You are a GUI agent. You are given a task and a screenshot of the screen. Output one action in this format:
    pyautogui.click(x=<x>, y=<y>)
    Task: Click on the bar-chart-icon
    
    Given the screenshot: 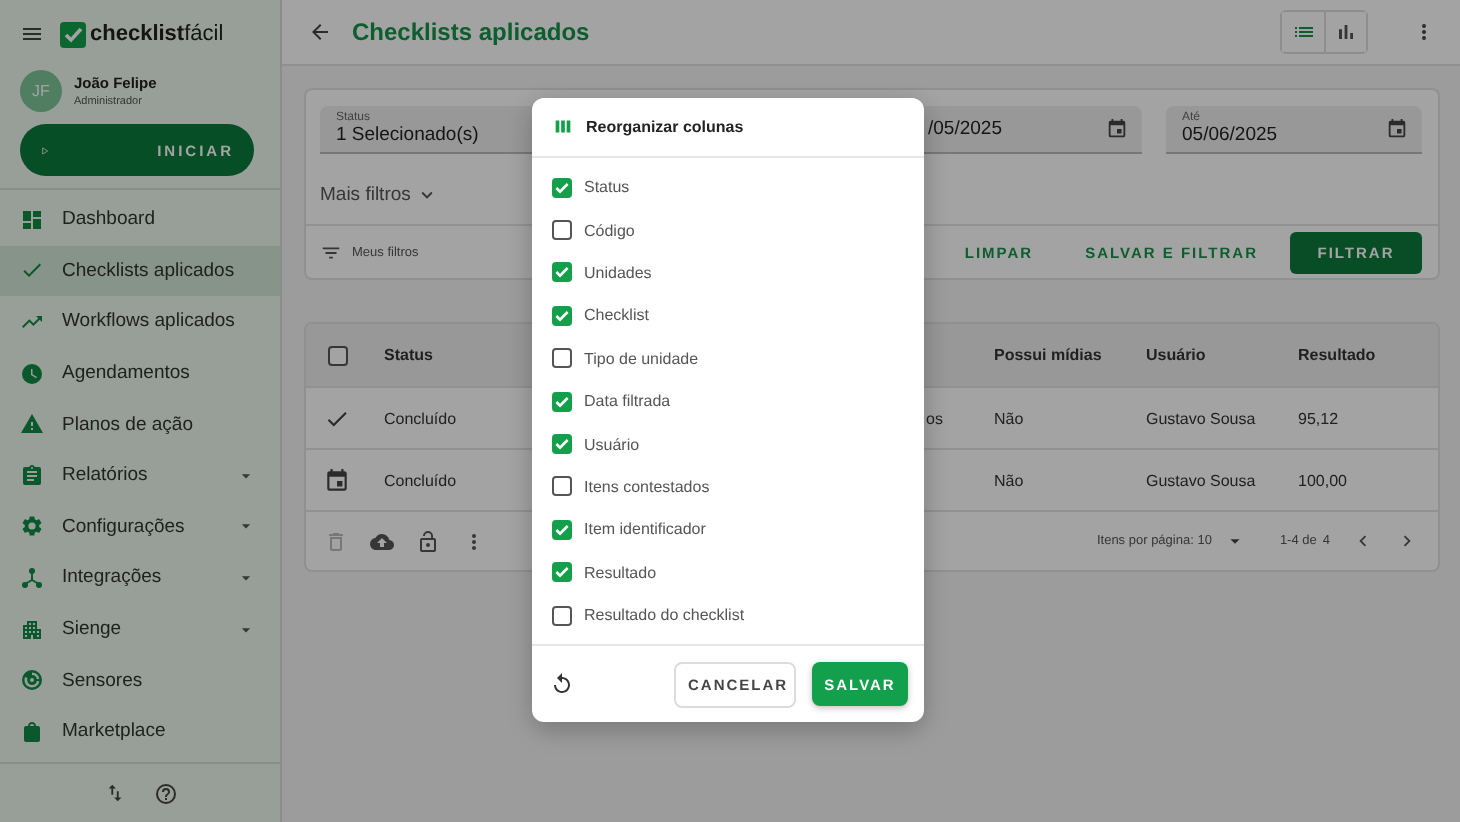 What is the action you would take?
    pyautogui.click(x=1346, y=32)
    